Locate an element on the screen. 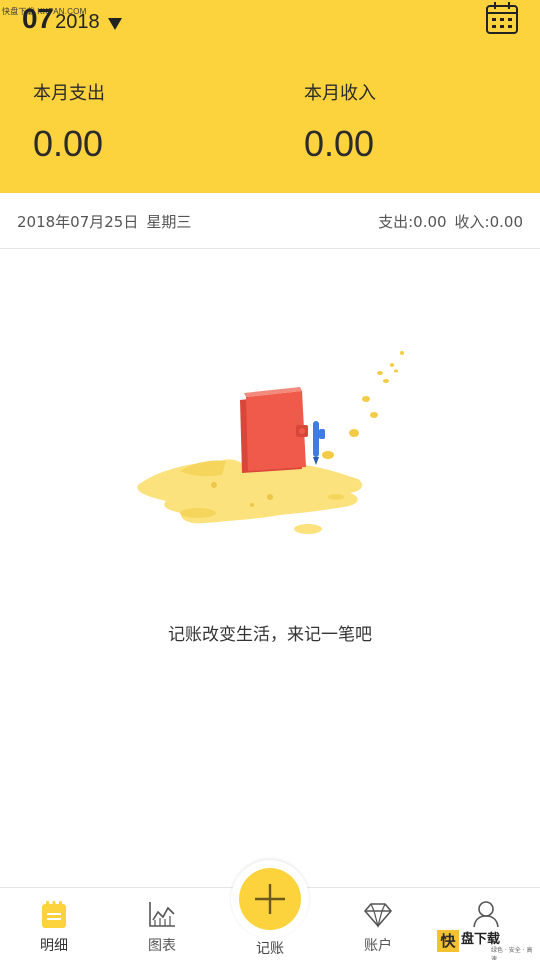 This screenshot has width=540, height=960. calendar-icon is located at coordinates (502, 18).